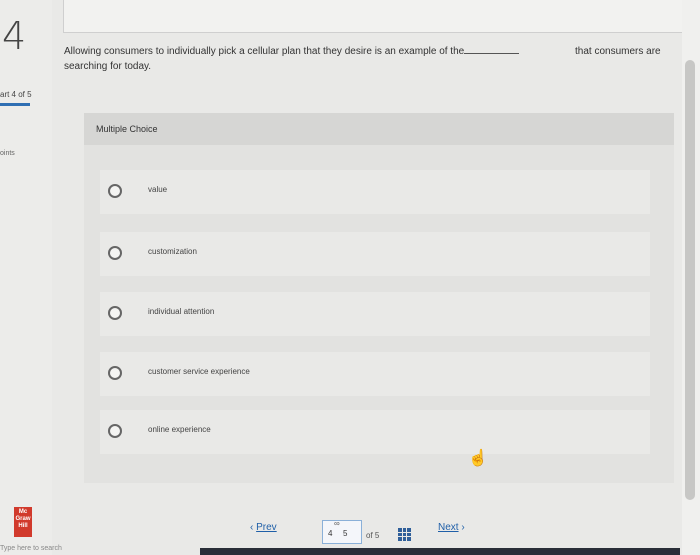 Image resolution: width=700 pixels, height=555 pixels. What do you see at coordinates (199, 371) in the screenshot?
I see `option-label: customer service experience` at bounding box center [199, 371].